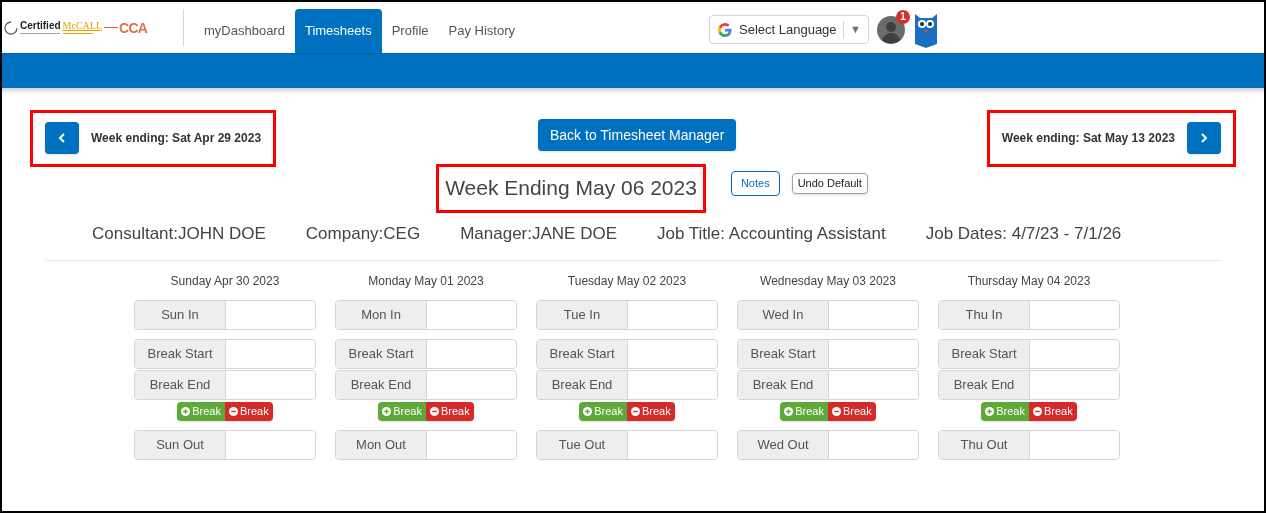 The image size is (1266, 513). Describe the element at coordinates (1029, 281) in the screenshot. I see `day-heading: Thursday May 04 2023` at that location.